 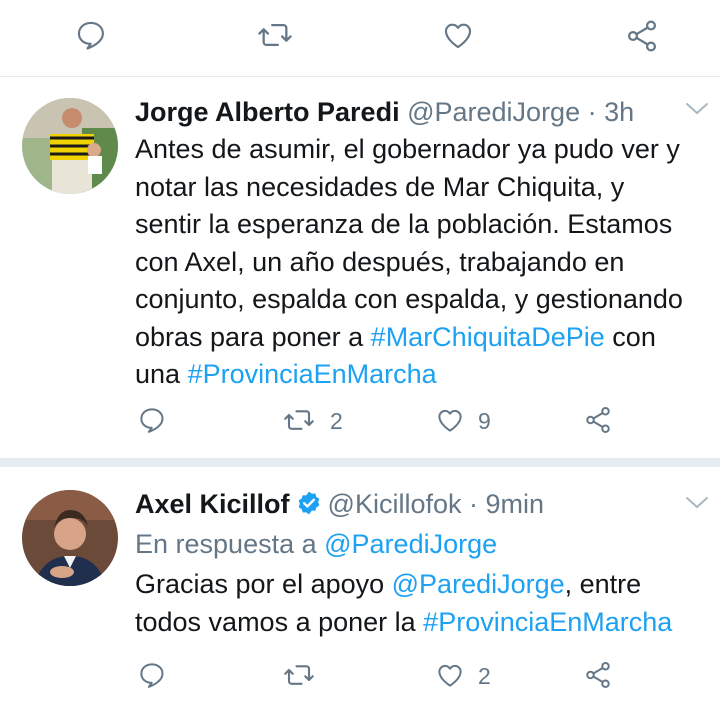 I want to click on text-line: Gracias por el apoyo @ParediJorge, entre, so click(x=427, y=585).